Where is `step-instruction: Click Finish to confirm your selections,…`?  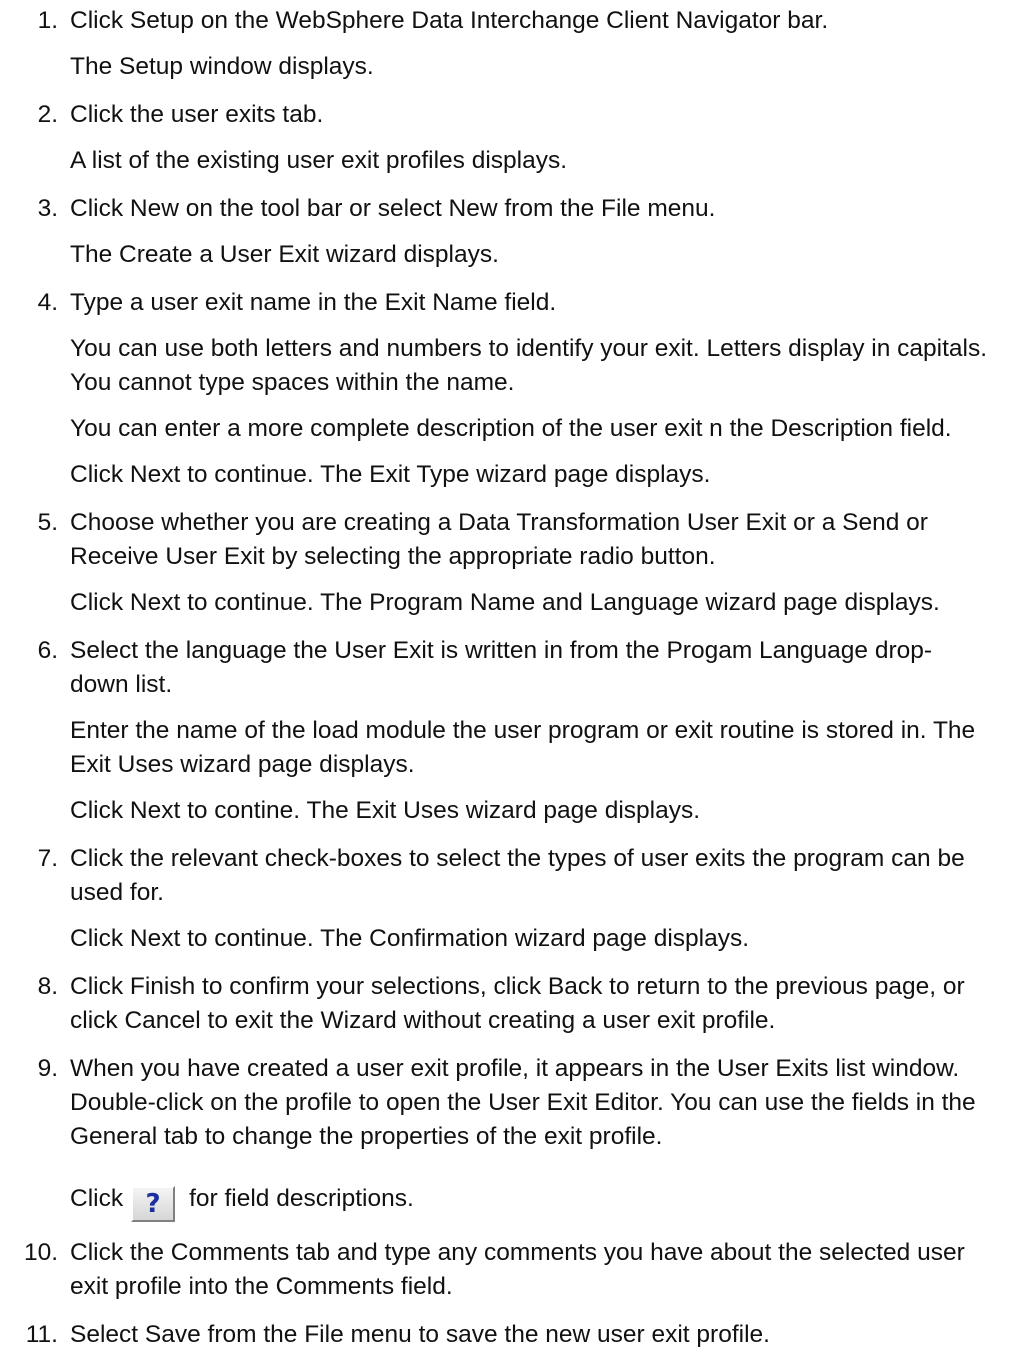 step-instruction: Click Finish to confirm your selections,… is located at coordinates (517, 1003).